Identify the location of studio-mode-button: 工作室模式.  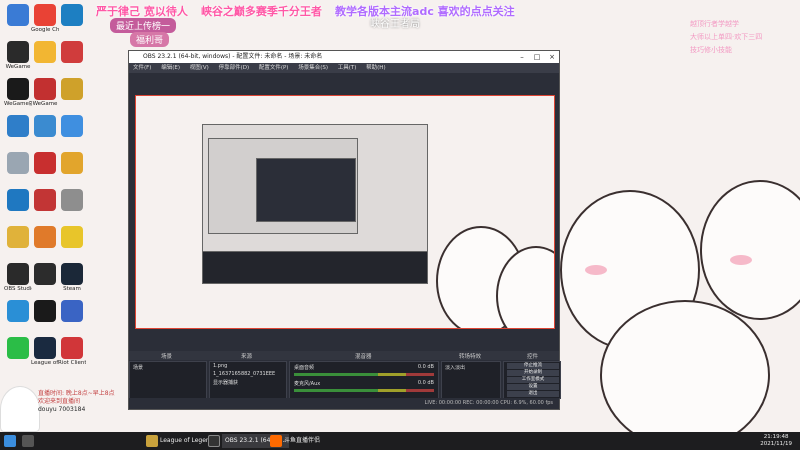
(533, 380).